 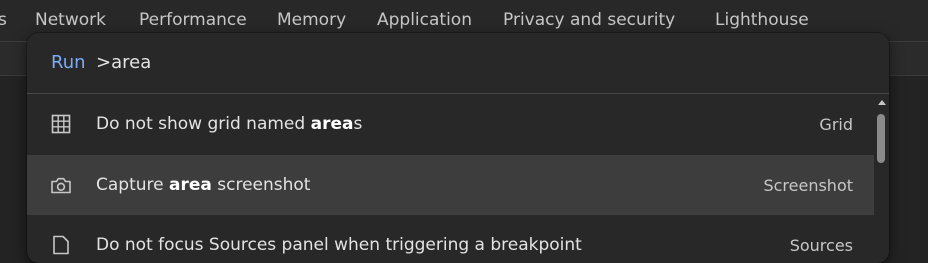 What do you see at coordinates (446, 62) in the screenshot?
I see `command-input` at bounding box center [446, 62].